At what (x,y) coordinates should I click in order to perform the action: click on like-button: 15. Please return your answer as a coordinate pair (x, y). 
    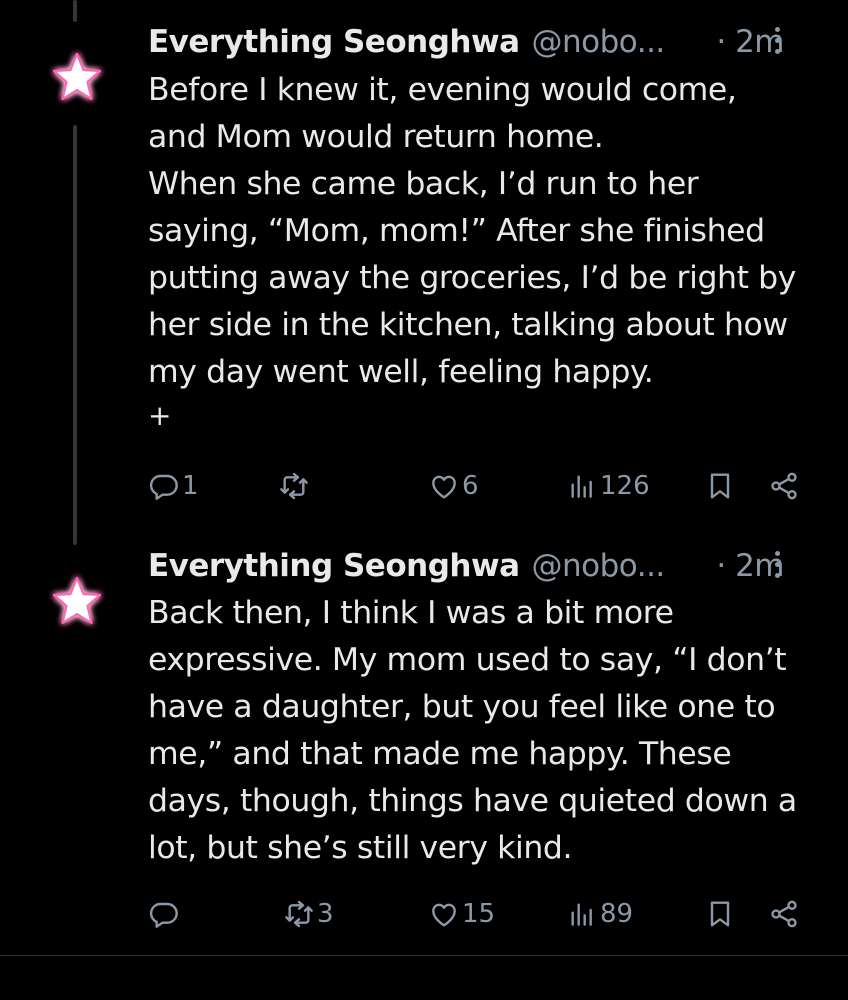
    Looking at the image, I should click on (461, 914).